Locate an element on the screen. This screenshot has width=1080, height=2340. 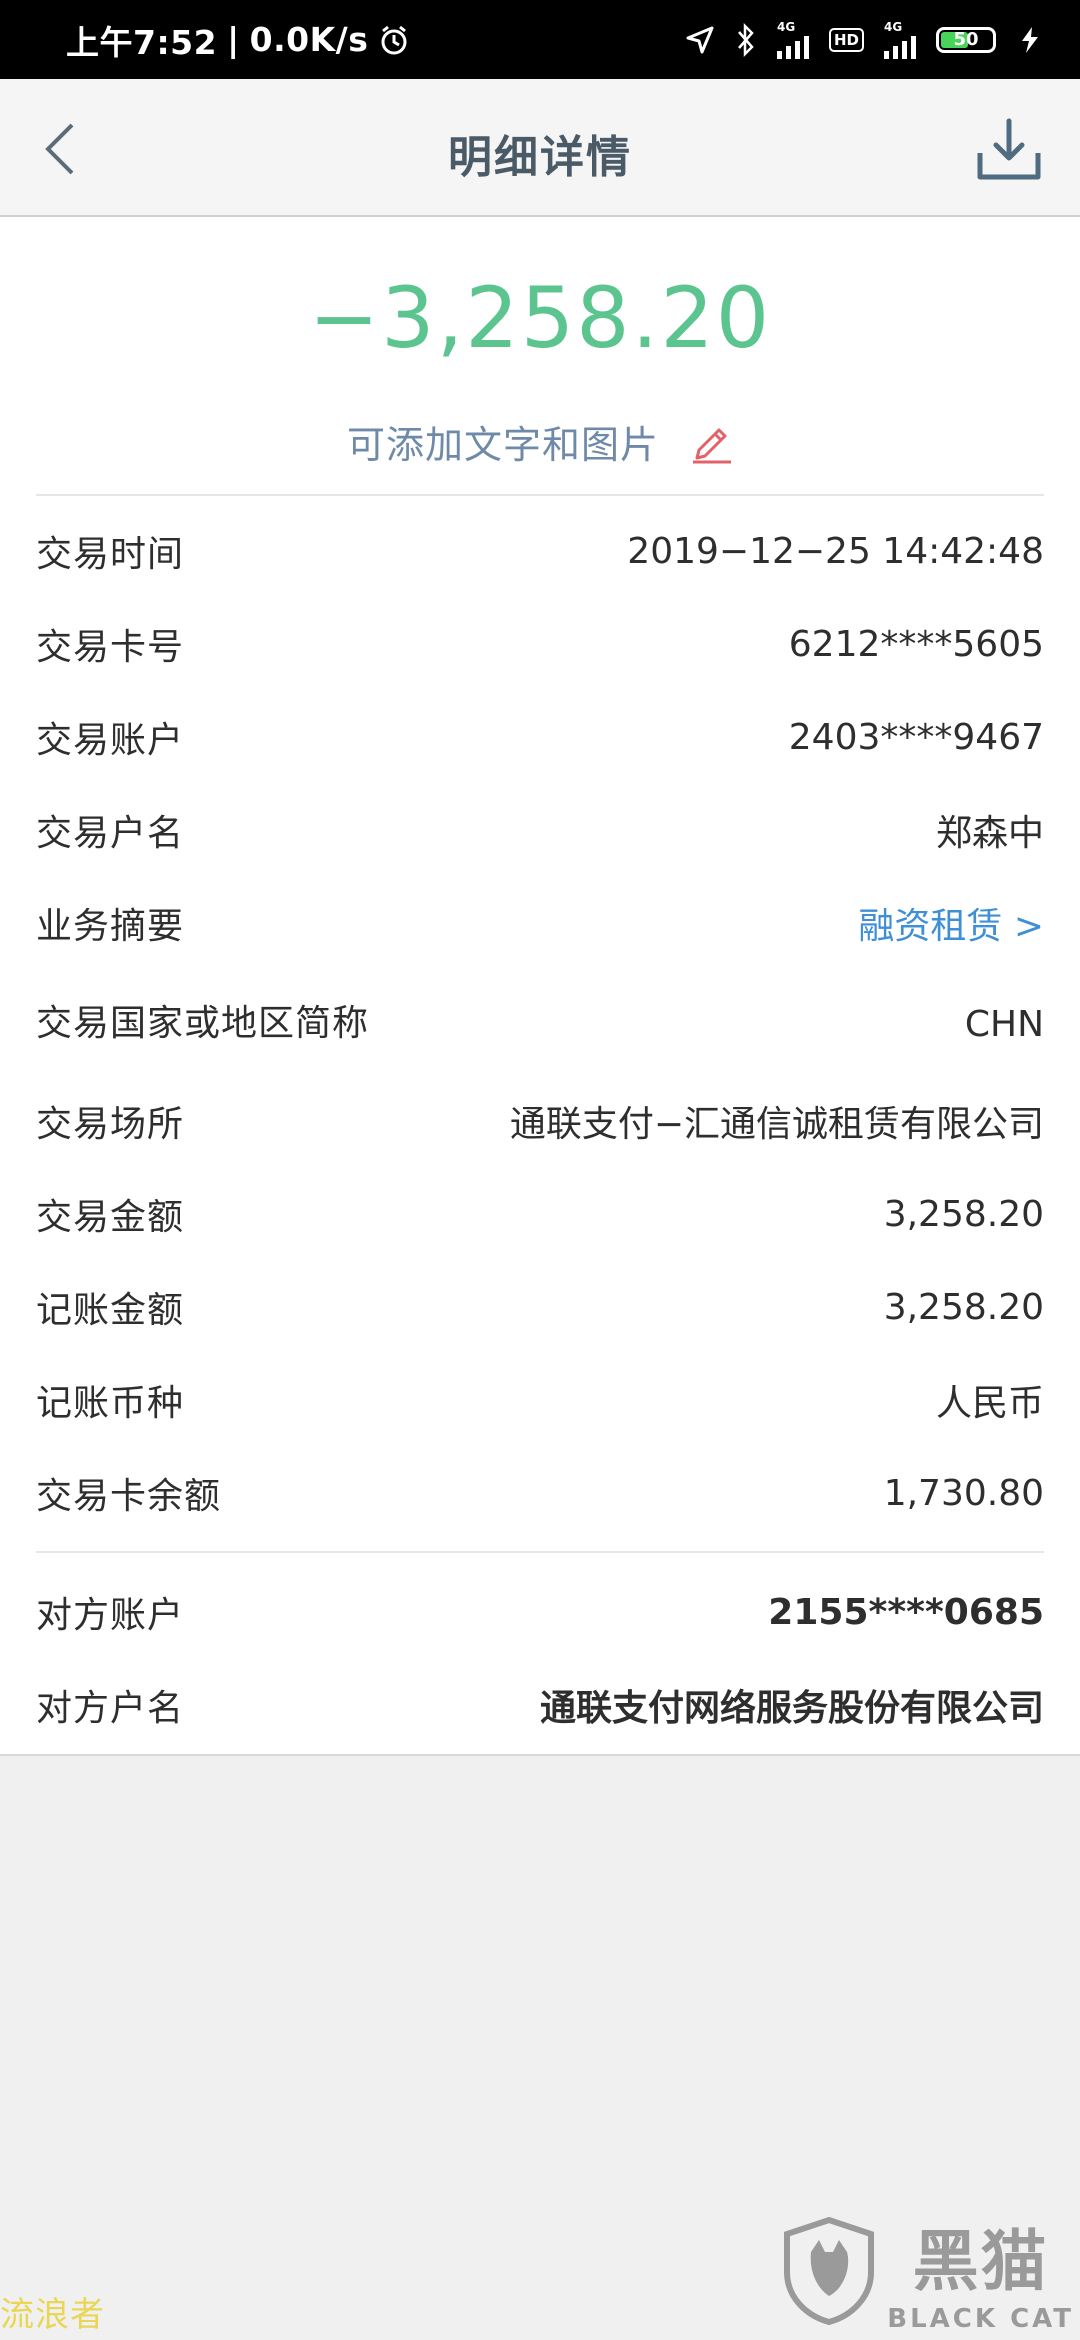
detail-row-country: 交易国家或地区简称 CHN is located at coordinates (540, 1024).